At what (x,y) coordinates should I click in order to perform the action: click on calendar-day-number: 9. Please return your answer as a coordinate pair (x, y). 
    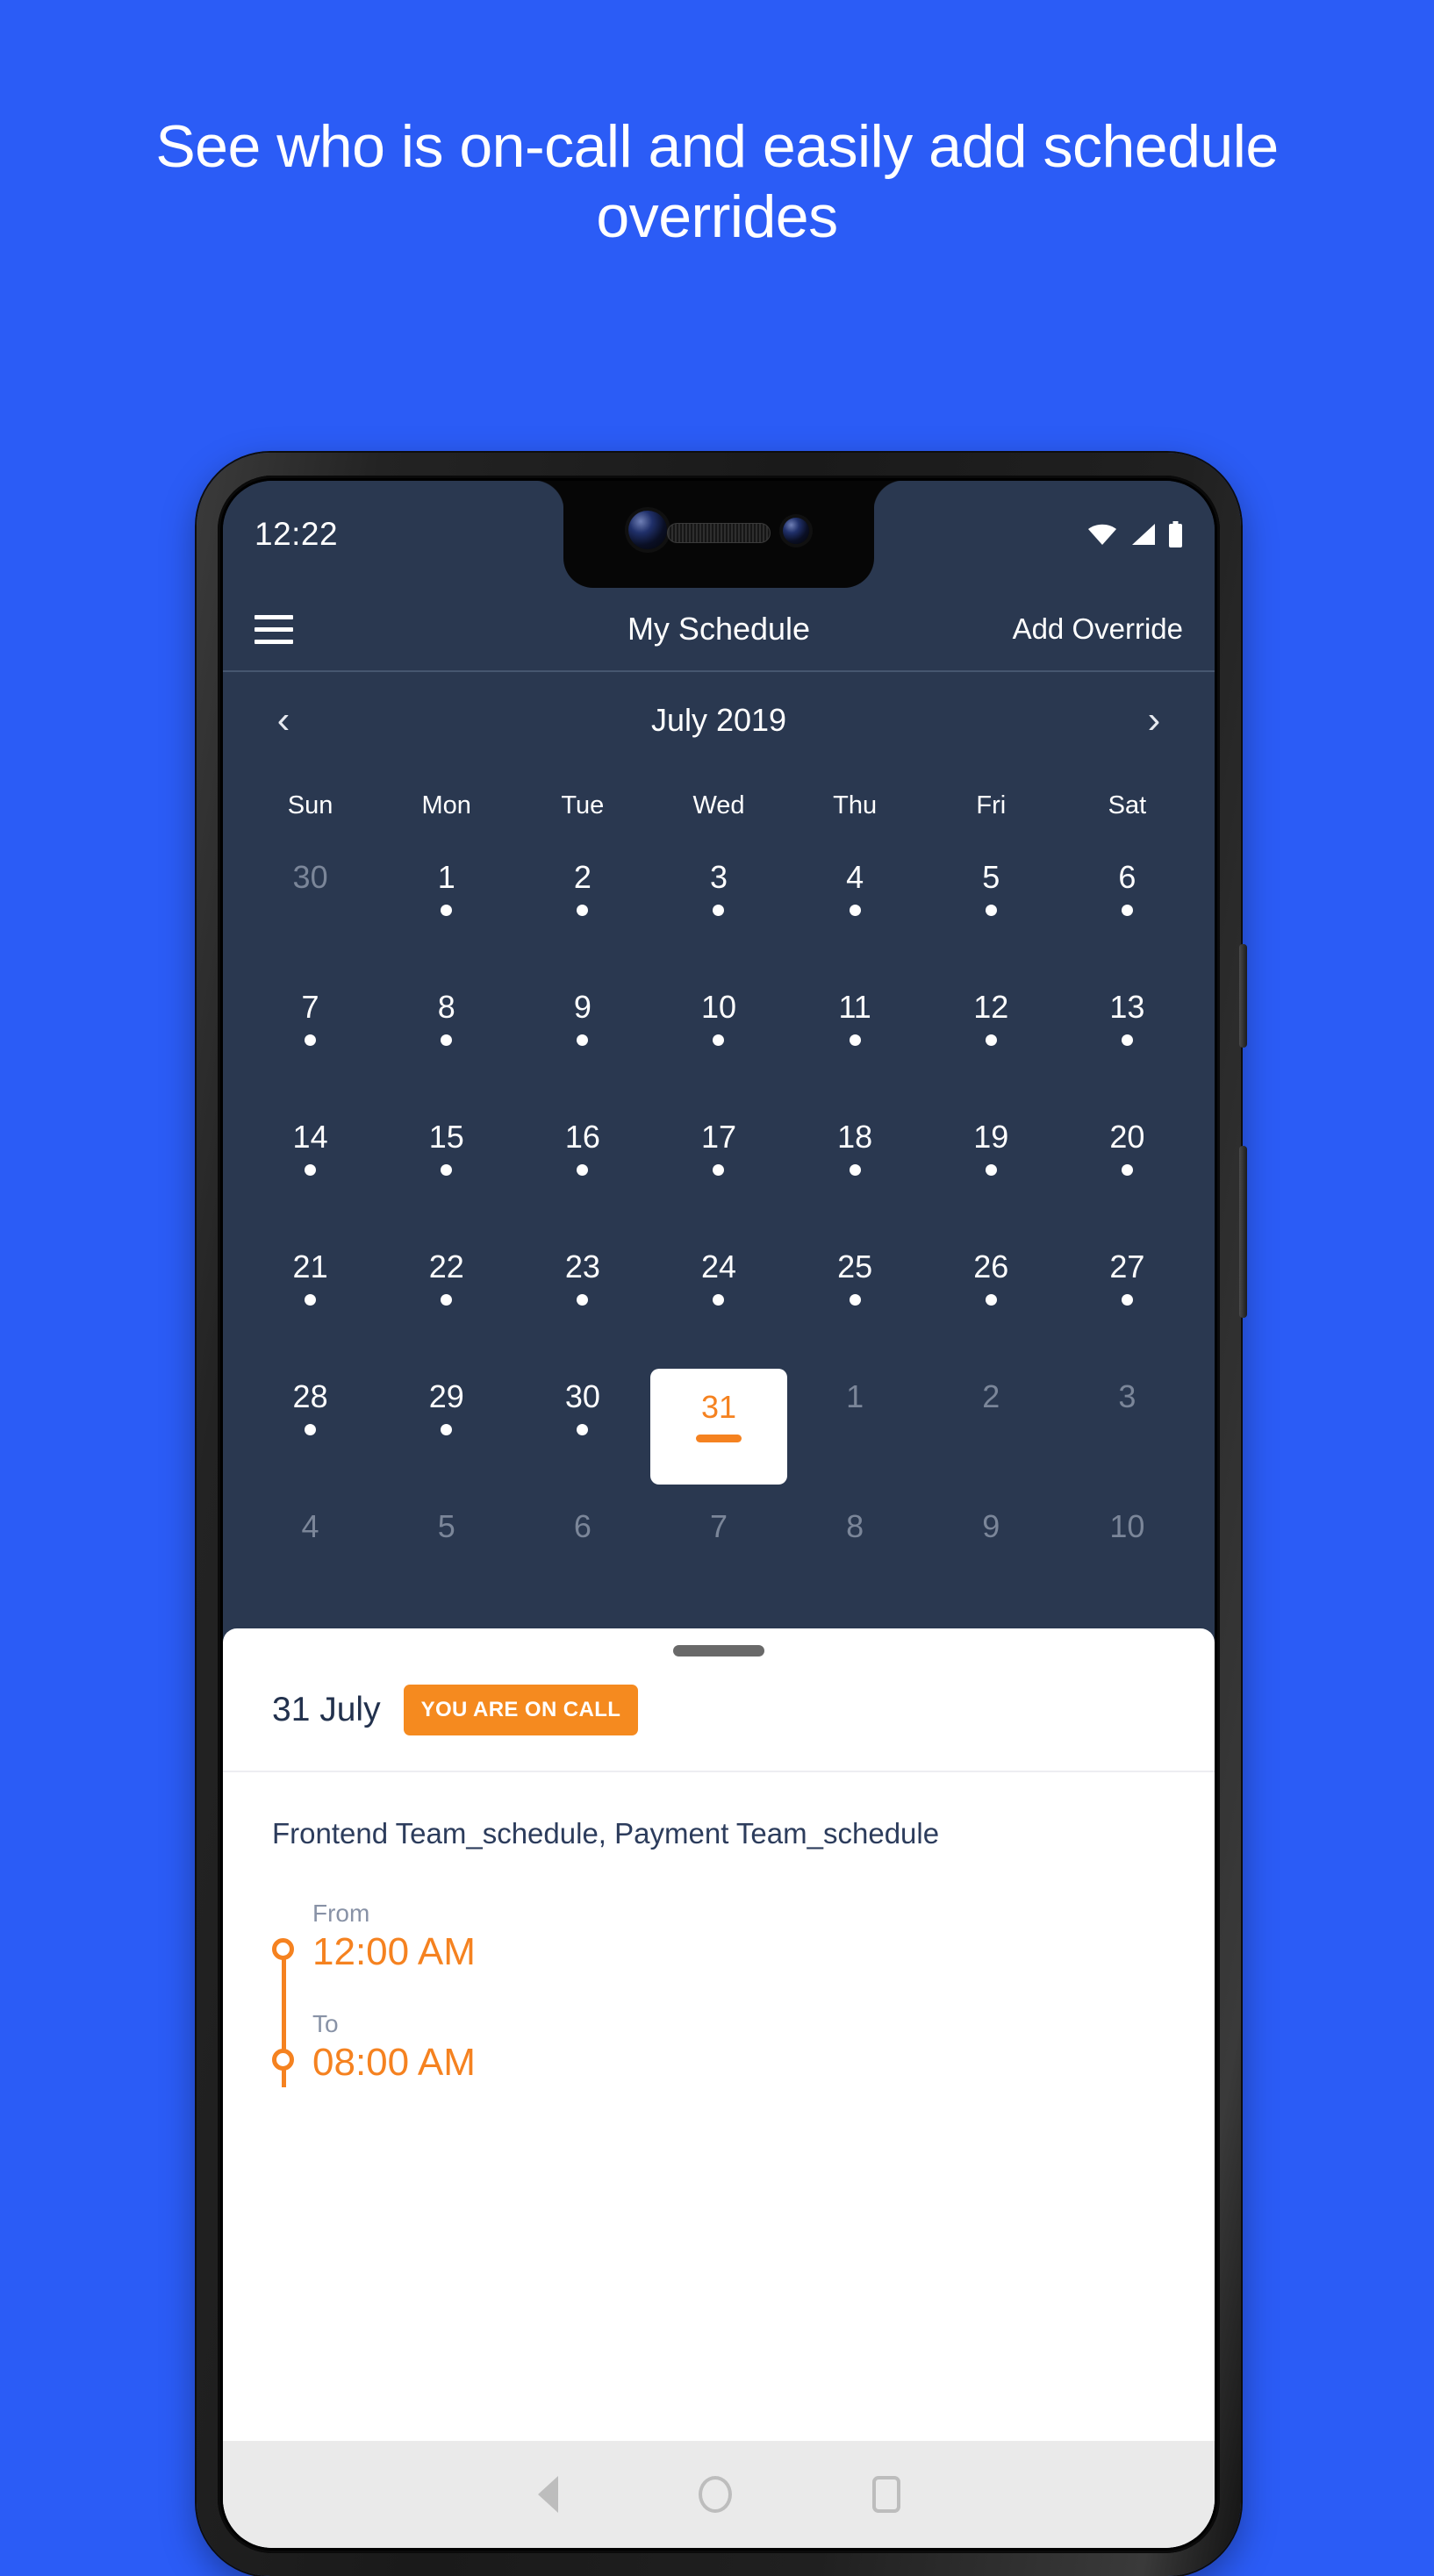
    Looking at the image, I should click on (991, 1526).